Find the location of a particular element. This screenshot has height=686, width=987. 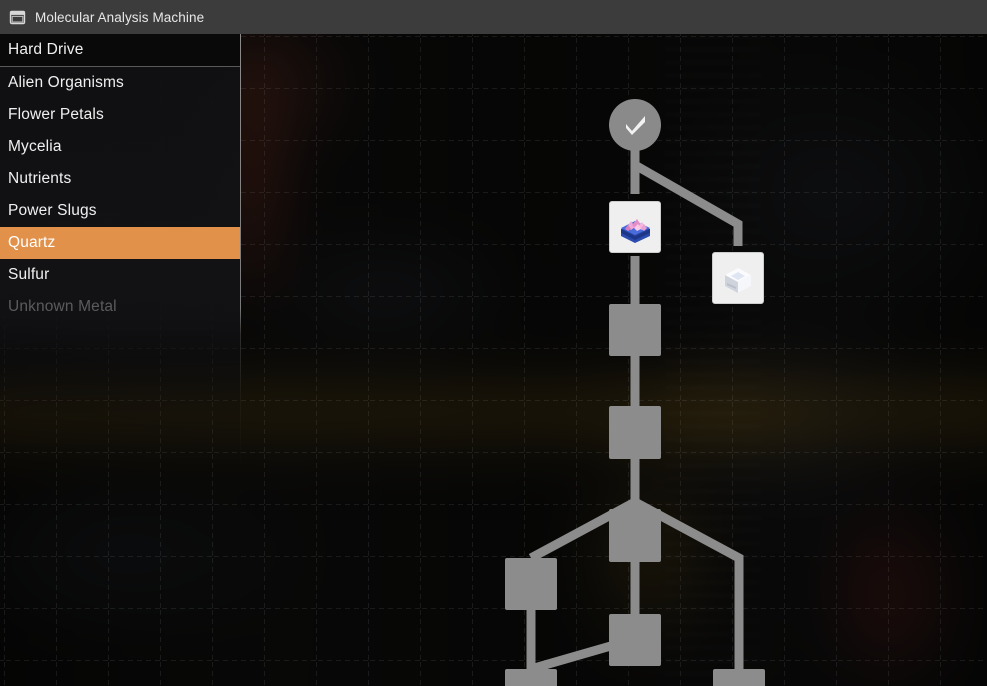

tech-node-root is located at coordinates (635, 125).